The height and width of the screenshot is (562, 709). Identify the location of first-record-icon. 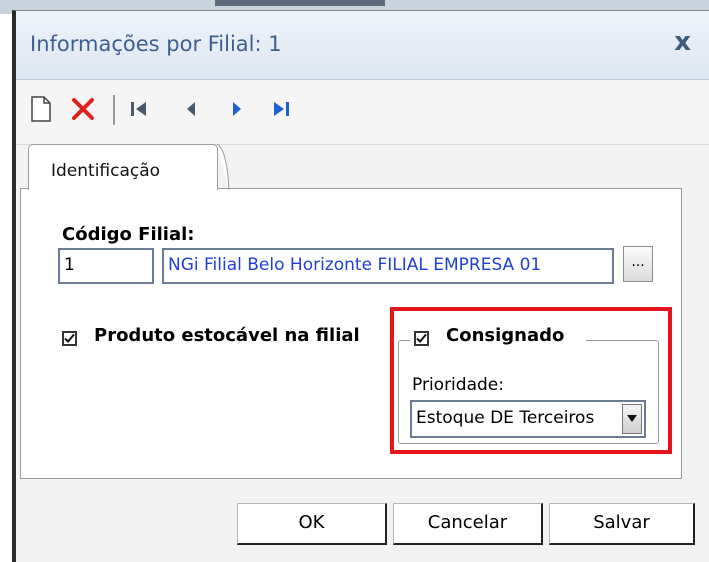
(139, 109).